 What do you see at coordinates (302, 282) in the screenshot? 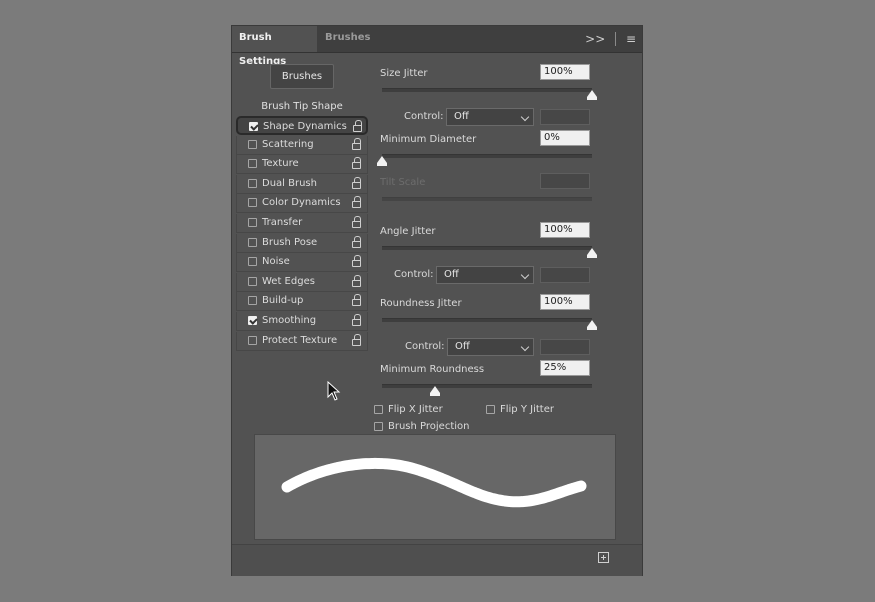
I see `sidebar-item-wet-edges: Wet Edges` at bounding box center [302, 282].